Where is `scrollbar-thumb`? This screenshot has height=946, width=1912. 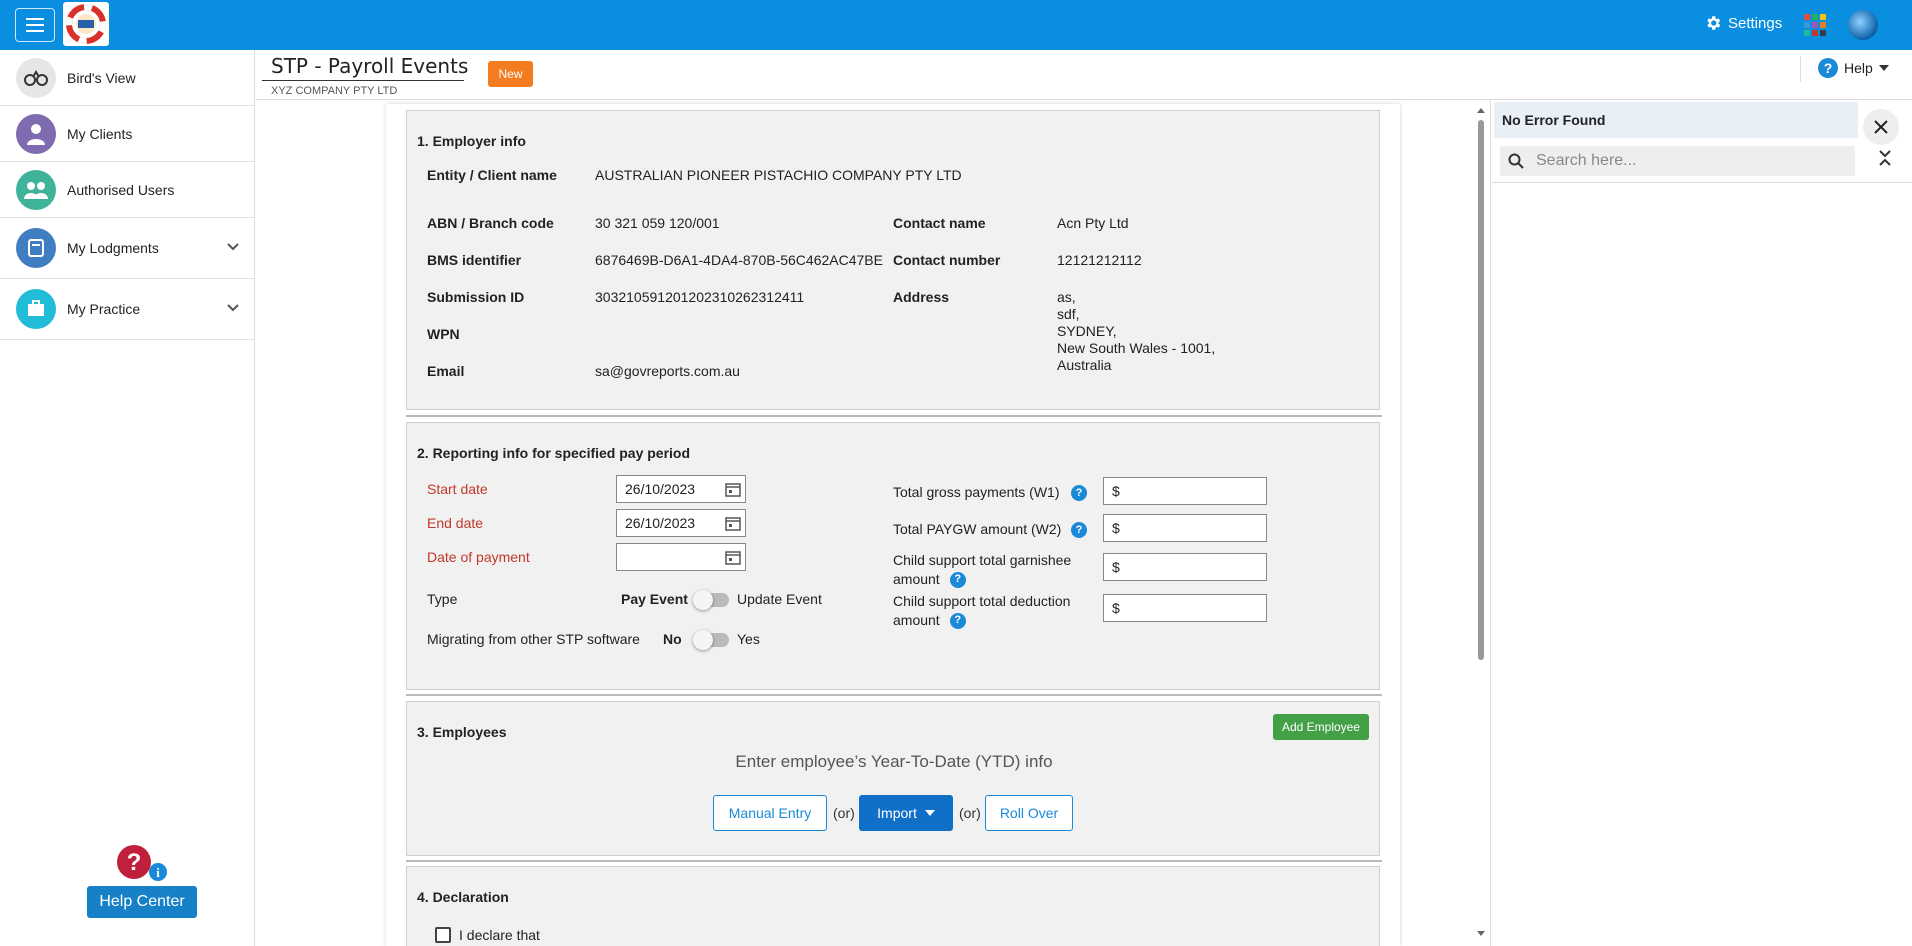
scrollbar-thumb is located at coordinates (1481, 390).